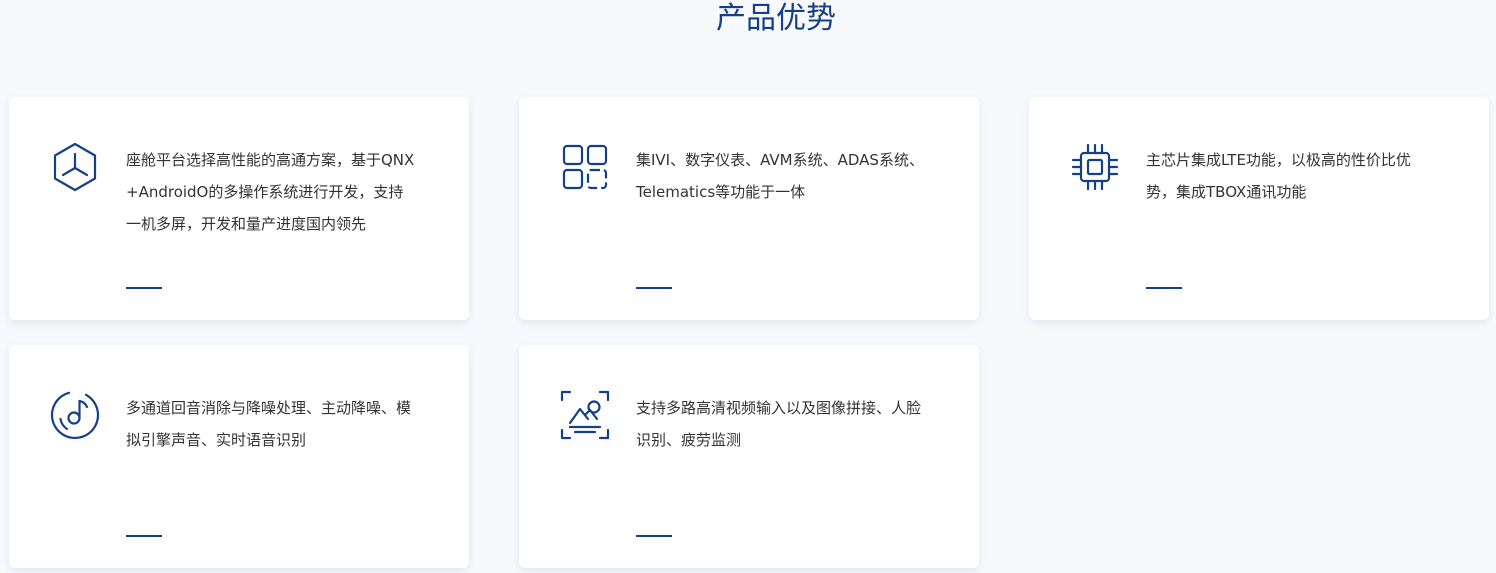 Image resolution: width=1496 pixels, height=573 pixels. I want to click on advantage-card-main-chip: 主芯片集成LTE功能，以极高的性价比优势，集成TBOX通讯功能, so click(1259, 208).